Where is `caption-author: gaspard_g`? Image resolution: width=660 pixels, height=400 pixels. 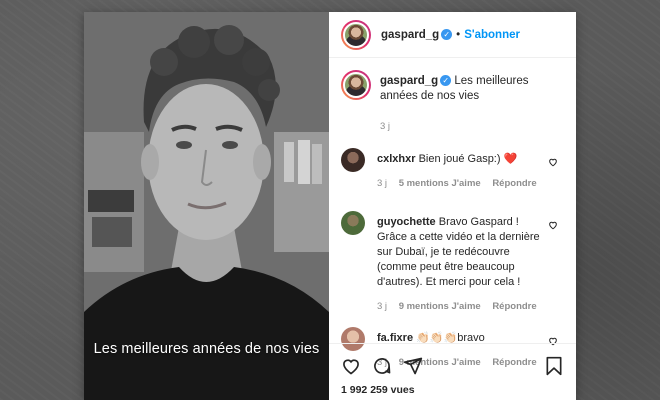 caption-author: gaspard_g is located at coordinates (409, 81).